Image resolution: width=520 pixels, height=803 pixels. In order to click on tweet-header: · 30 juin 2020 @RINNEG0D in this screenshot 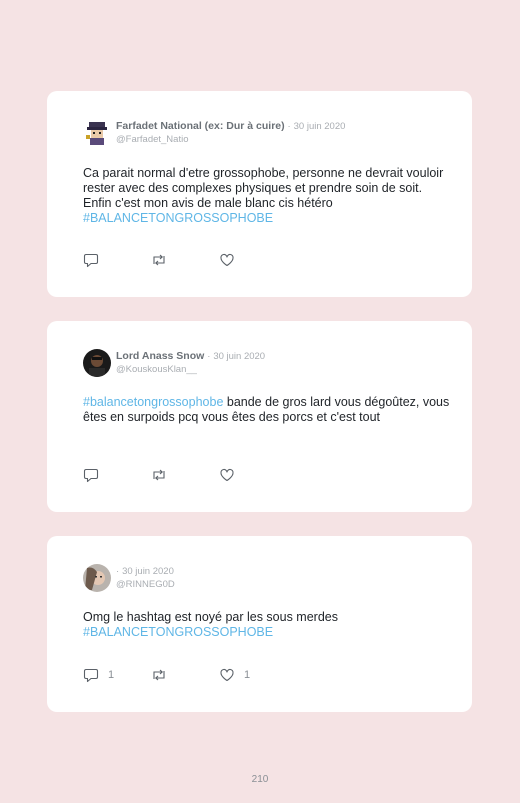, I will do `click(145, 578)`.